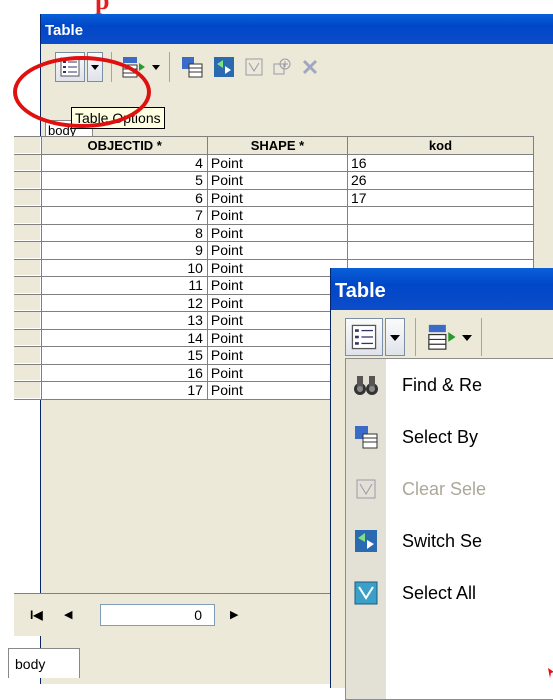  What do you see at coordinates (157, 615) in the screenshot?
I see `current-record-field: 0` at bounding box center [157, 615].